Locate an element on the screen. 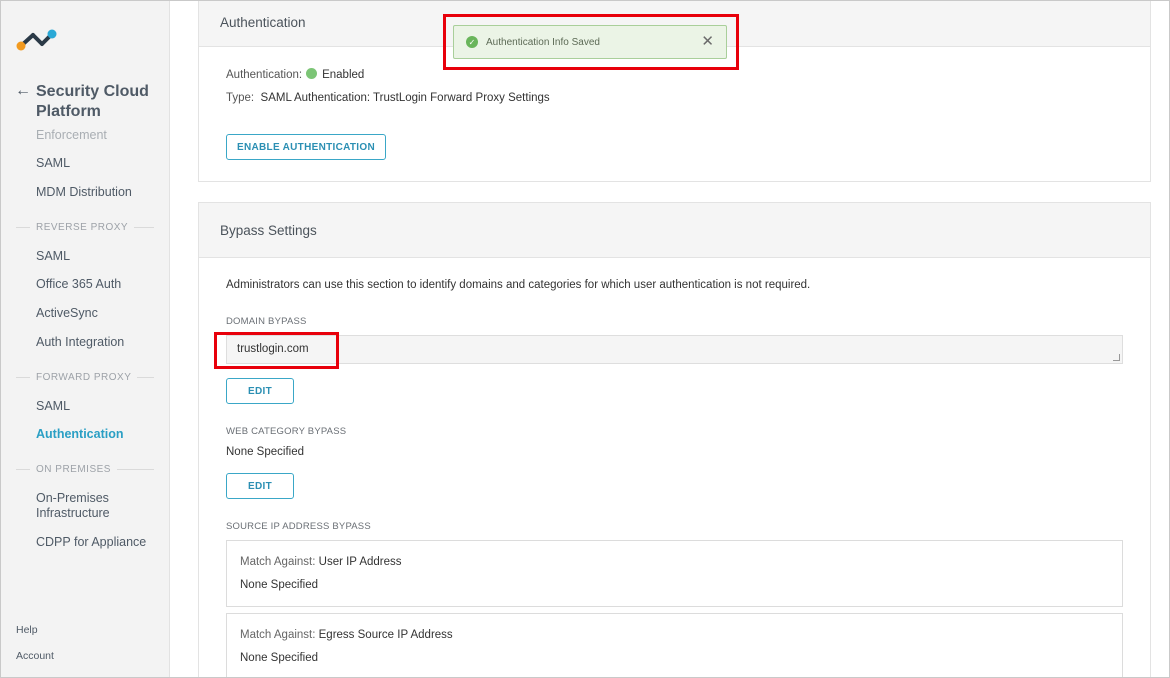 Image resolution: width=1170 pixels, height=678 pixels. egress-ip-value: None Specified is located at coordinates (279, 658).